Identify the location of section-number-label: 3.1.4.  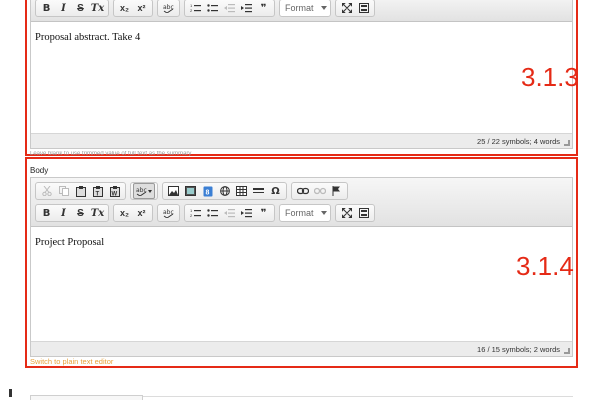
(545, 266).